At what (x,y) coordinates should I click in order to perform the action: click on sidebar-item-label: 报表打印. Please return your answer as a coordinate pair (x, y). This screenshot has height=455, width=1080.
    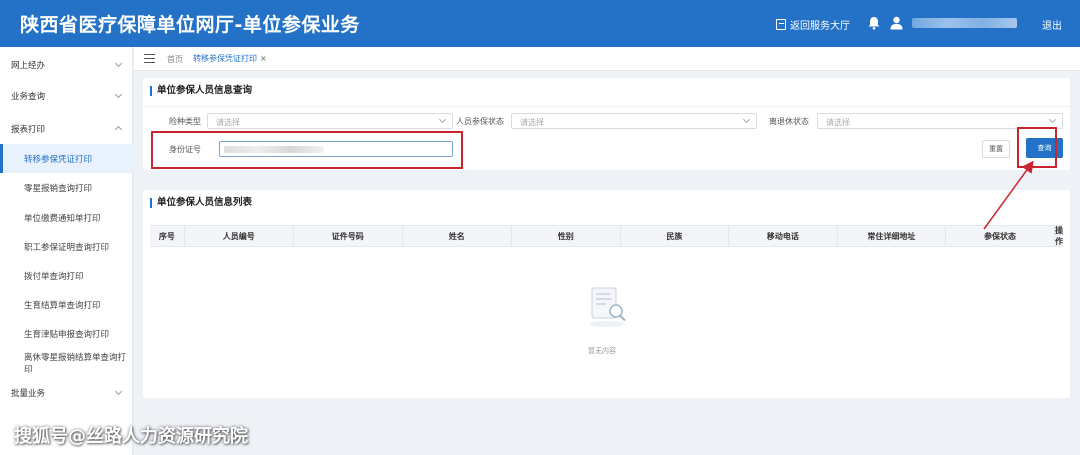
    Looking at the image, I should click on (28, 129).